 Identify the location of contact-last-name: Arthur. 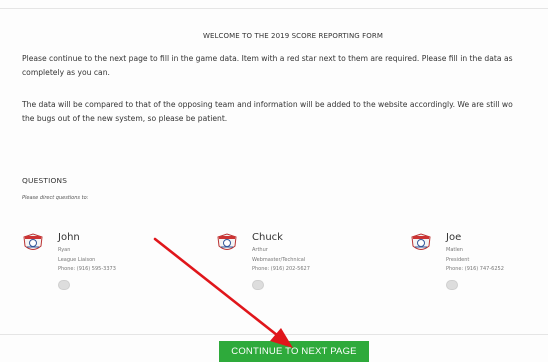
(260, 250).